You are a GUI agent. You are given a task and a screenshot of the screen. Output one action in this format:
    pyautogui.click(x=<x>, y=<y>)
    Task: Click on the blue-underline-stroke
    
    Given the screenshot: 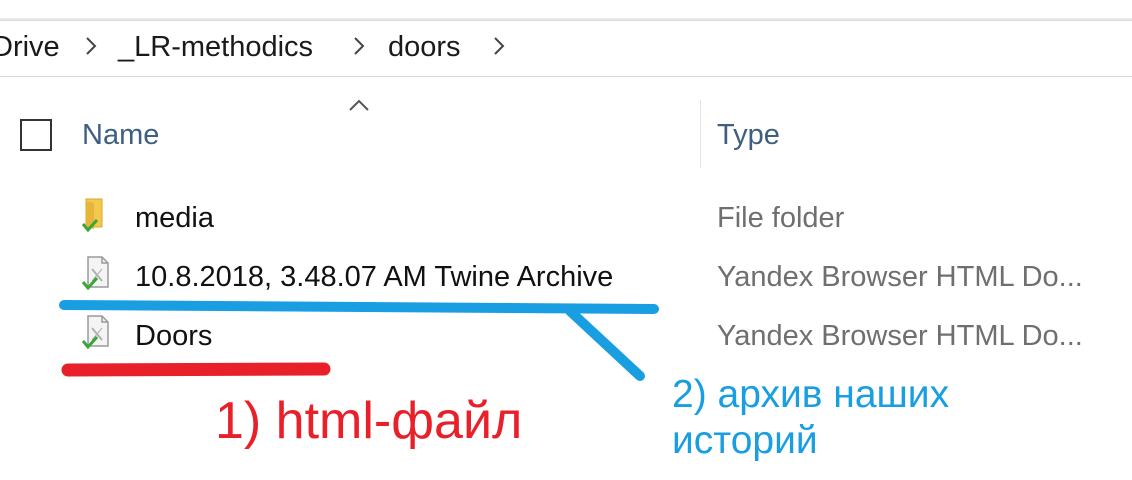 What is the action you would take?
    pyautogui.click(x=359, y=307)
    